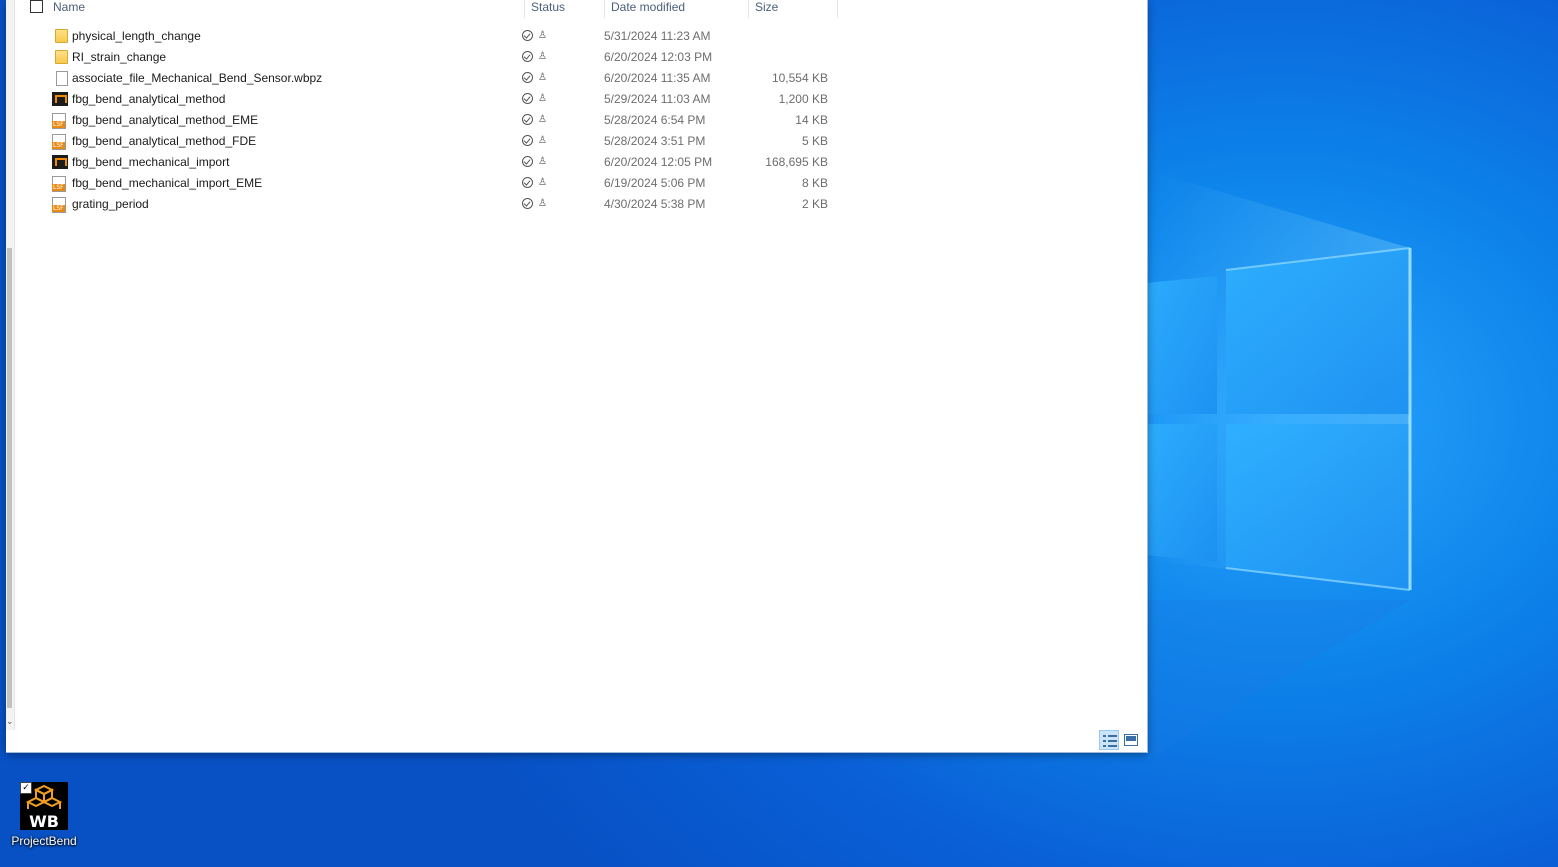 This screenshot has height=867, width=1558. What do you see at coordinates (110, 204) in the screenshot?
I see `file-name: grating_period` at bounding box center [110, 204].